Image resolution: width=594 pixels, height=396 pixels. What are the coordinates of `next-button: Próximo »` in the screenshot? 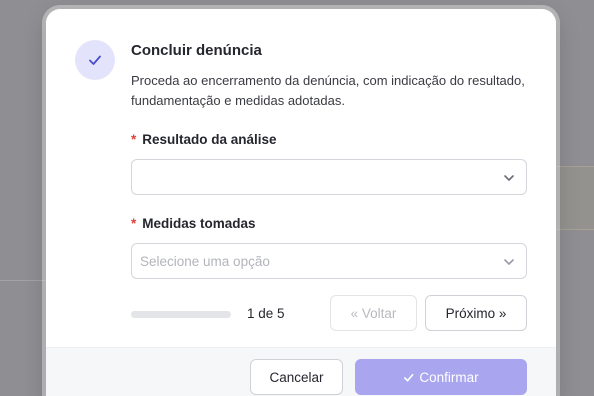 It's located at (476, 313).